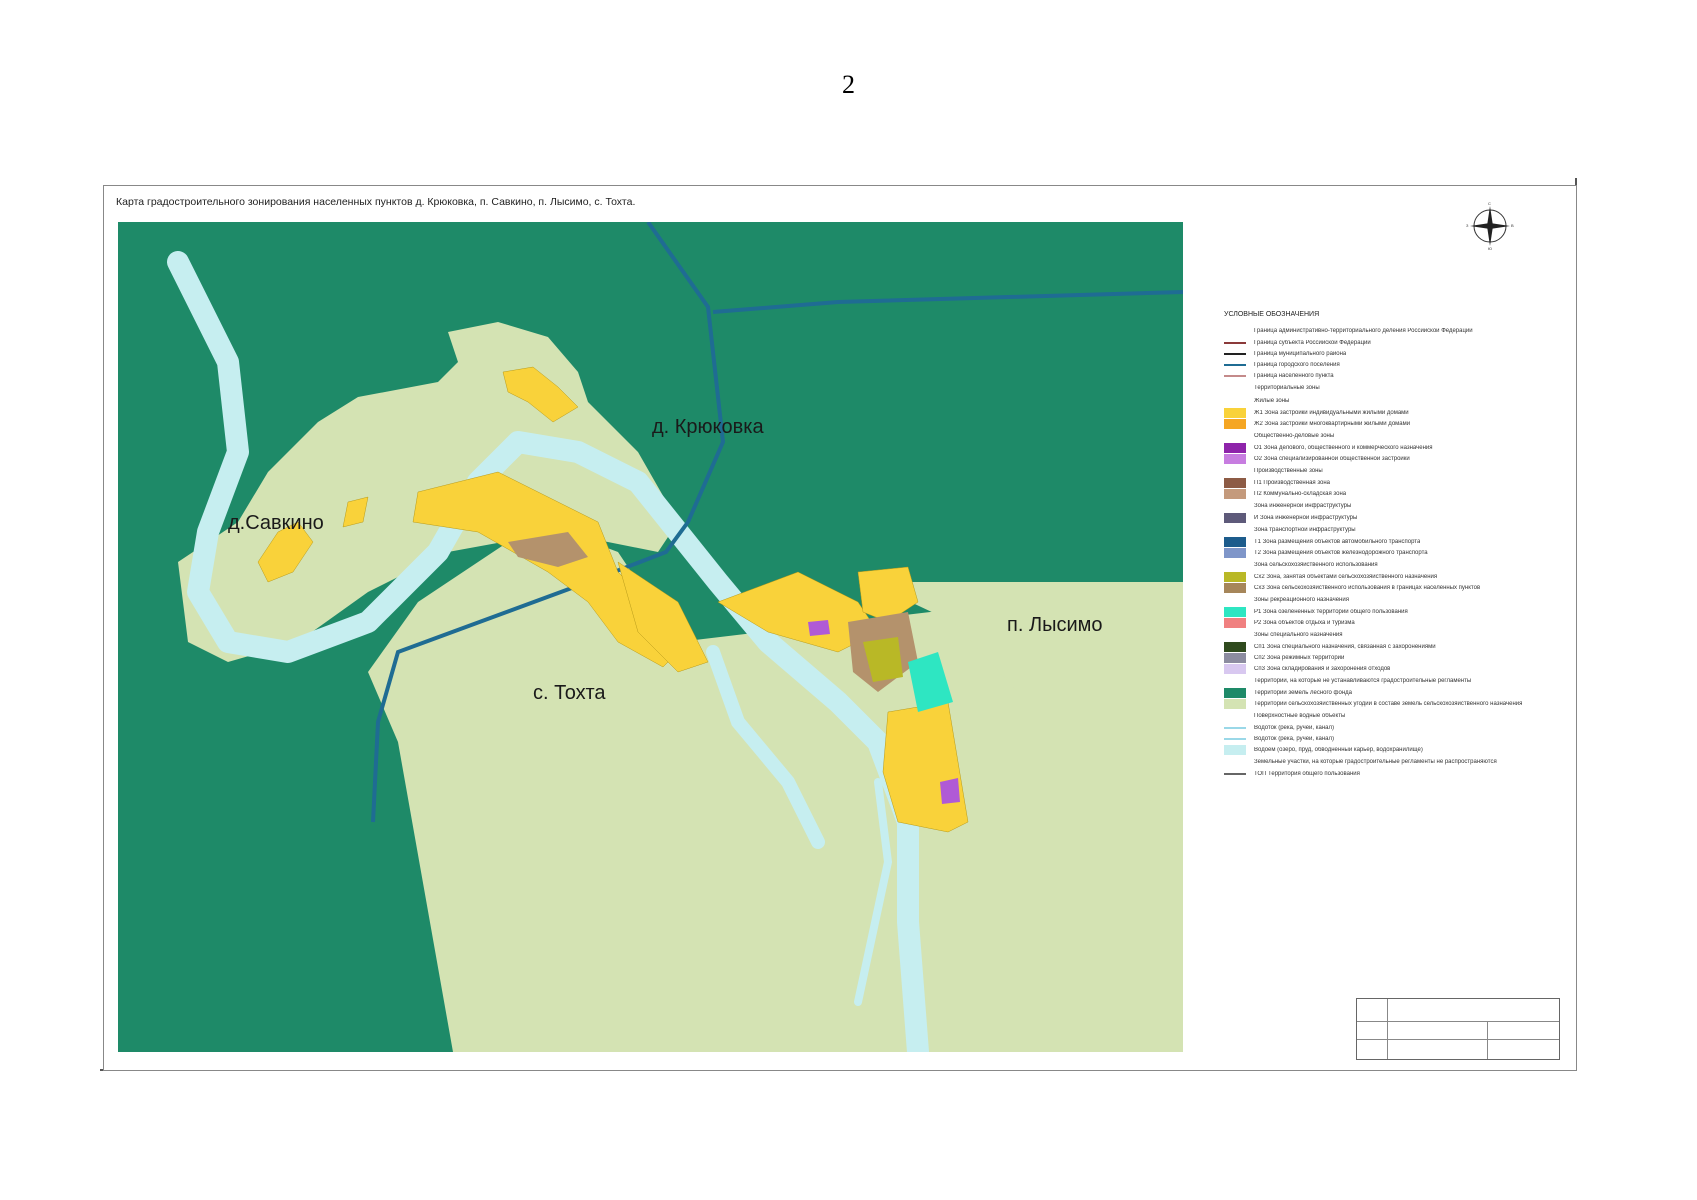 The height and width of the screenshot is (1200, 1697). What do you see at coordinates (1297, 364) in the screenshot?
I see `legend-label: Граница городского поселения` at bounding box center [1297, 364].